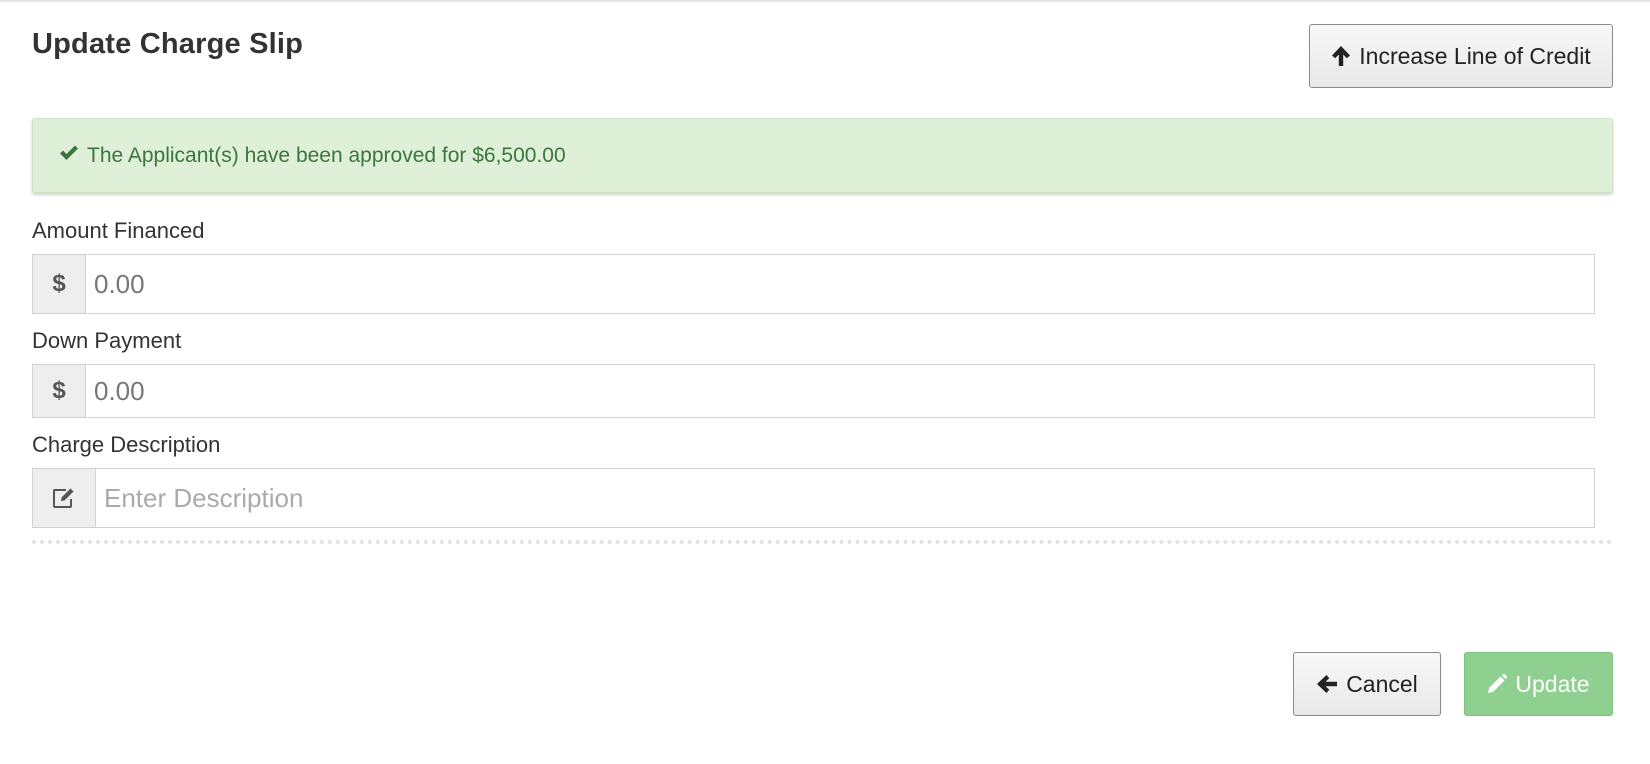 This screenshot has width=1650, height=764. Describe the element at coordinates (840, 391) in the screenshot. I see `down-payment-input` at that location.